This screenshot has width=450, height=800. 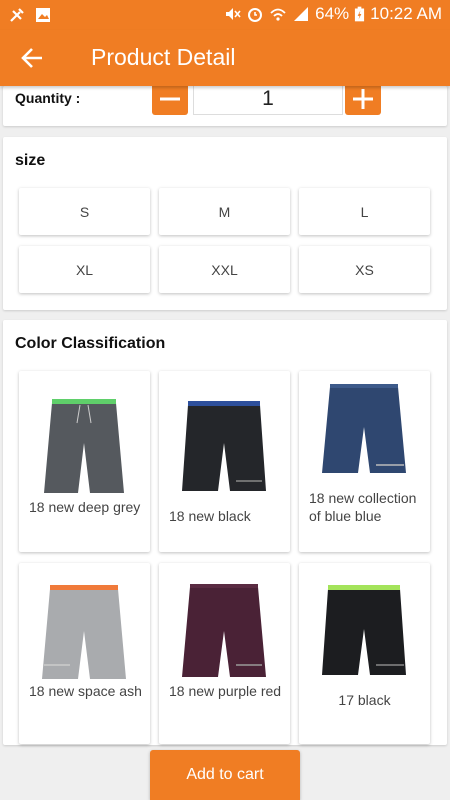 What do you see at coordinates (255, 15) in the screenshot?
I see `alarm-icon` at bounding box center [255, 15].